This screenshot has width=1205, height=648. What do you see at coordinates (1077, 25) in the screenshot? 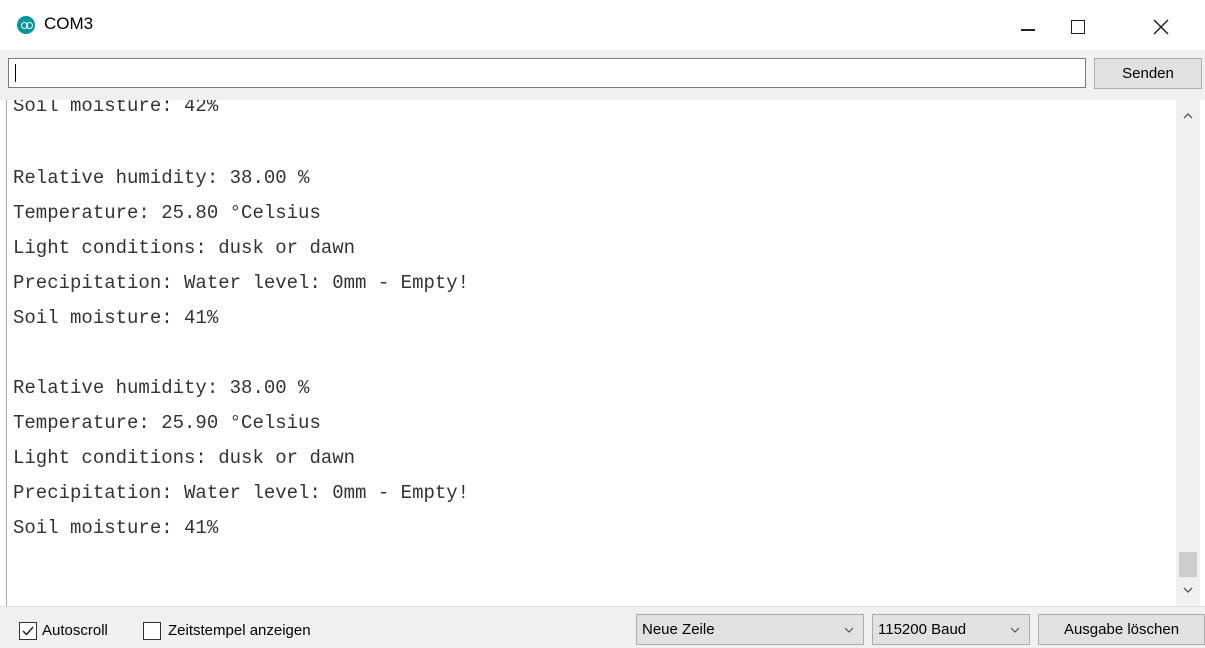
I see `maximize-icon` at bounding box center [1077, 25].